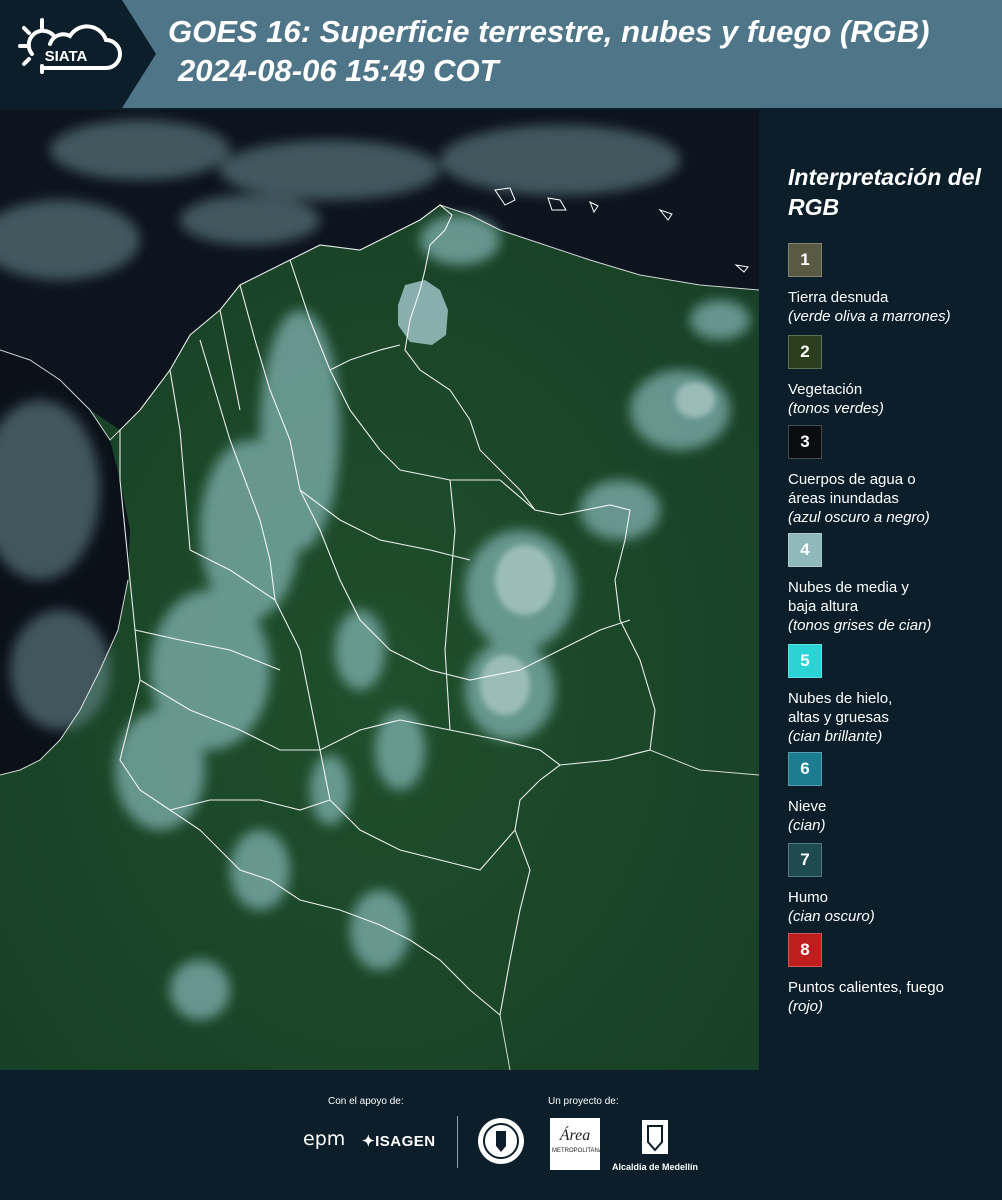 The image size is (1002, 1200). Describe the element at coordinates (70, 46) in the screenshot. I see `siata-logo: SIATA` at that location.